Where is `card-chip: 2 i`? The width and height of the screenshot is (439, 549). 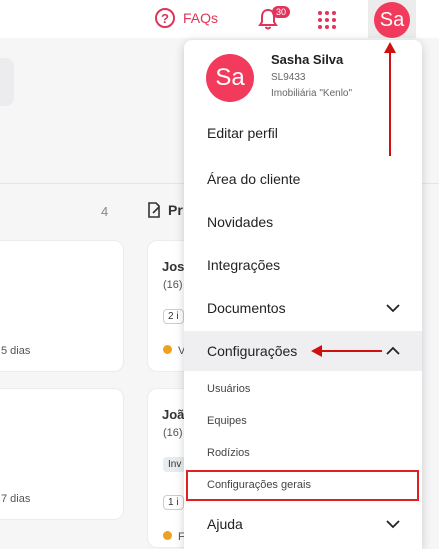
card-chip: 2 i is located at coordinates (173, 316).